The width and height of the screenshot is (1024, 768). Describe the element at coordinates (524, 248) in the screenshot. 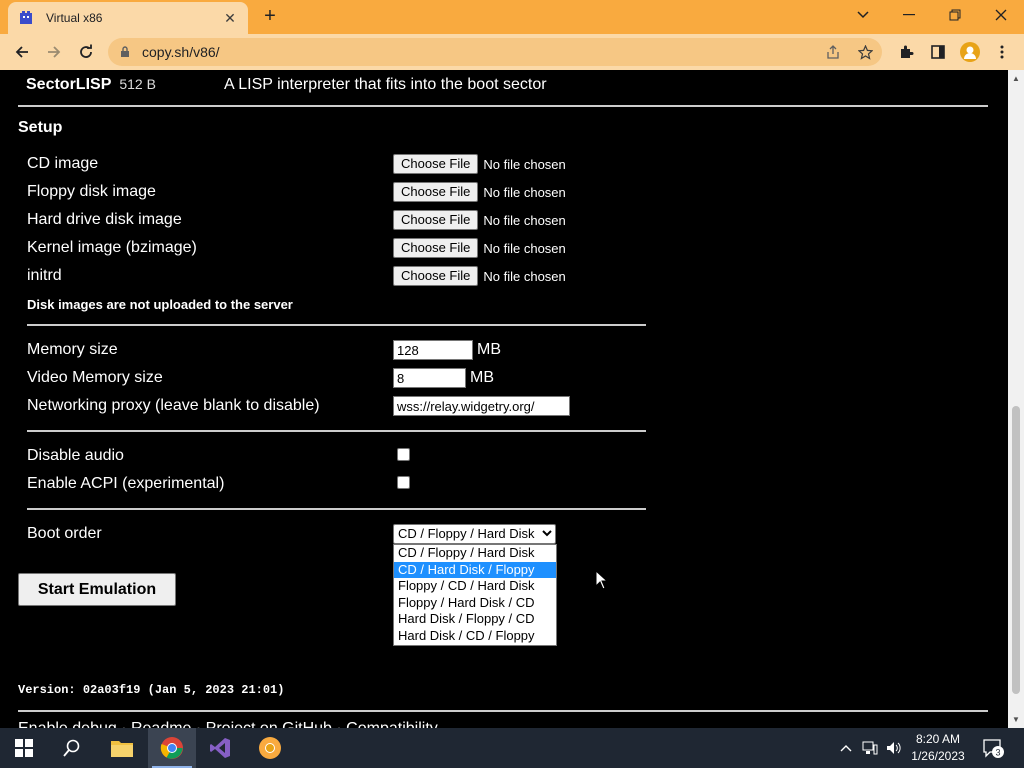

I see `kernel-image-status: No file chosen` at that location.